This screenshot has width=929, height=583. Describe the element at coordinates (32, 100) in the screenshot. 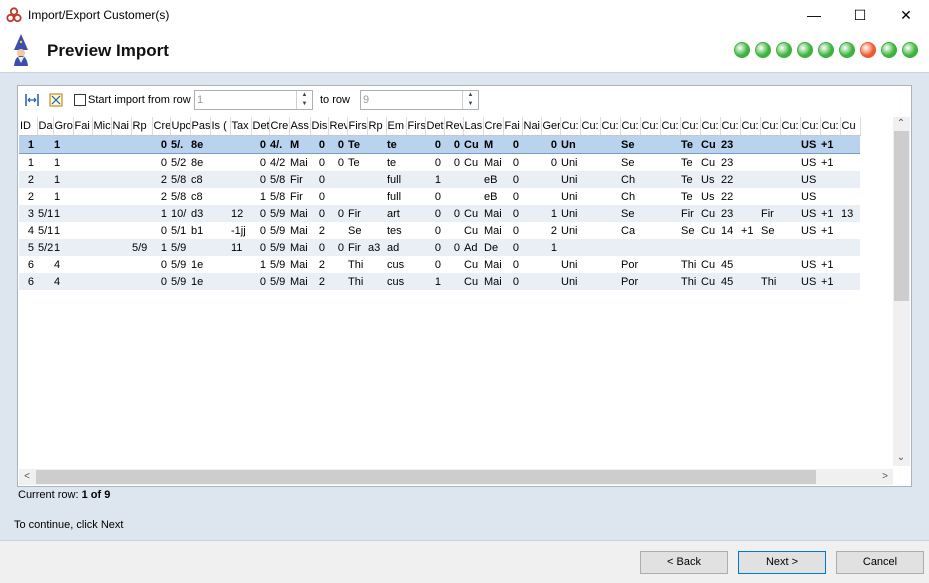

I see `fit-columns-icon` at that location.